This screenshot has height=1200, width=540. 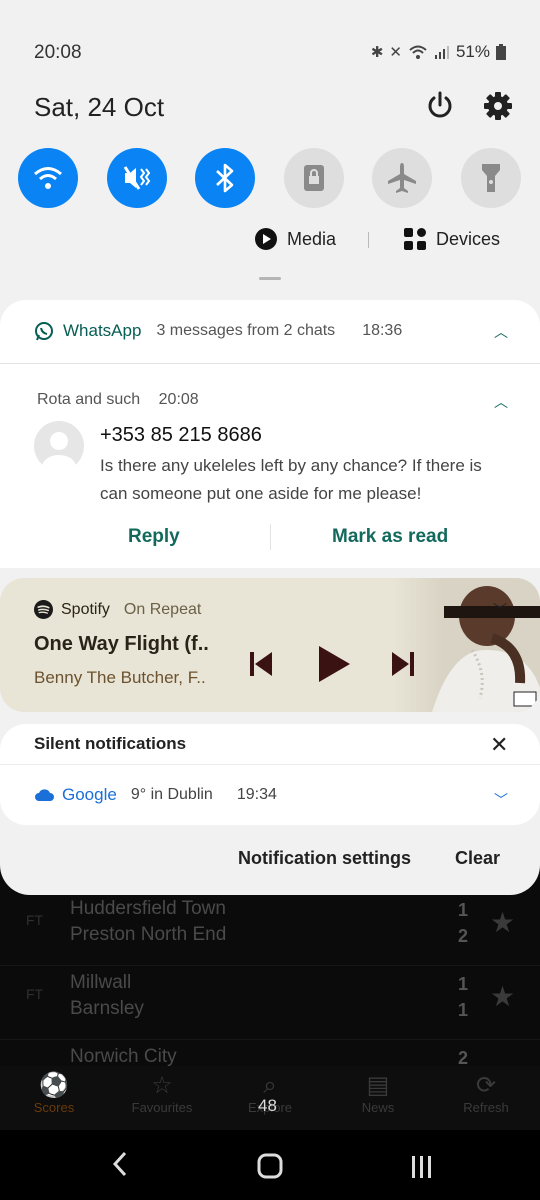 I want to click on star-icon: ☆, so click(x=162, y=1085).